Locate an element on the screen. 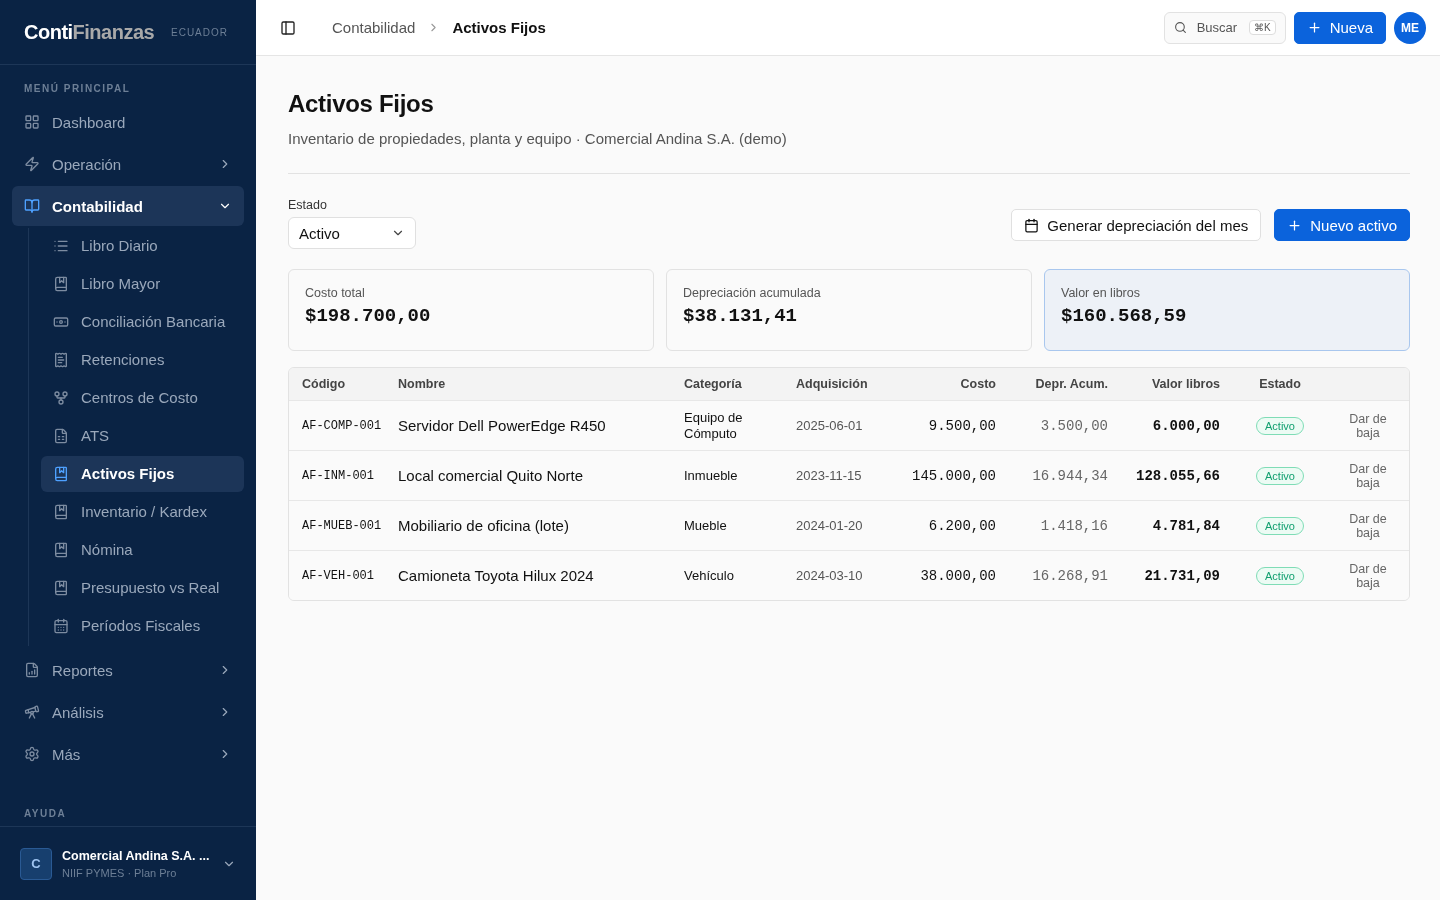 The image size is (1440, 900). table-cell-text: 21.731,09 is located at coordinates (1181, 575).